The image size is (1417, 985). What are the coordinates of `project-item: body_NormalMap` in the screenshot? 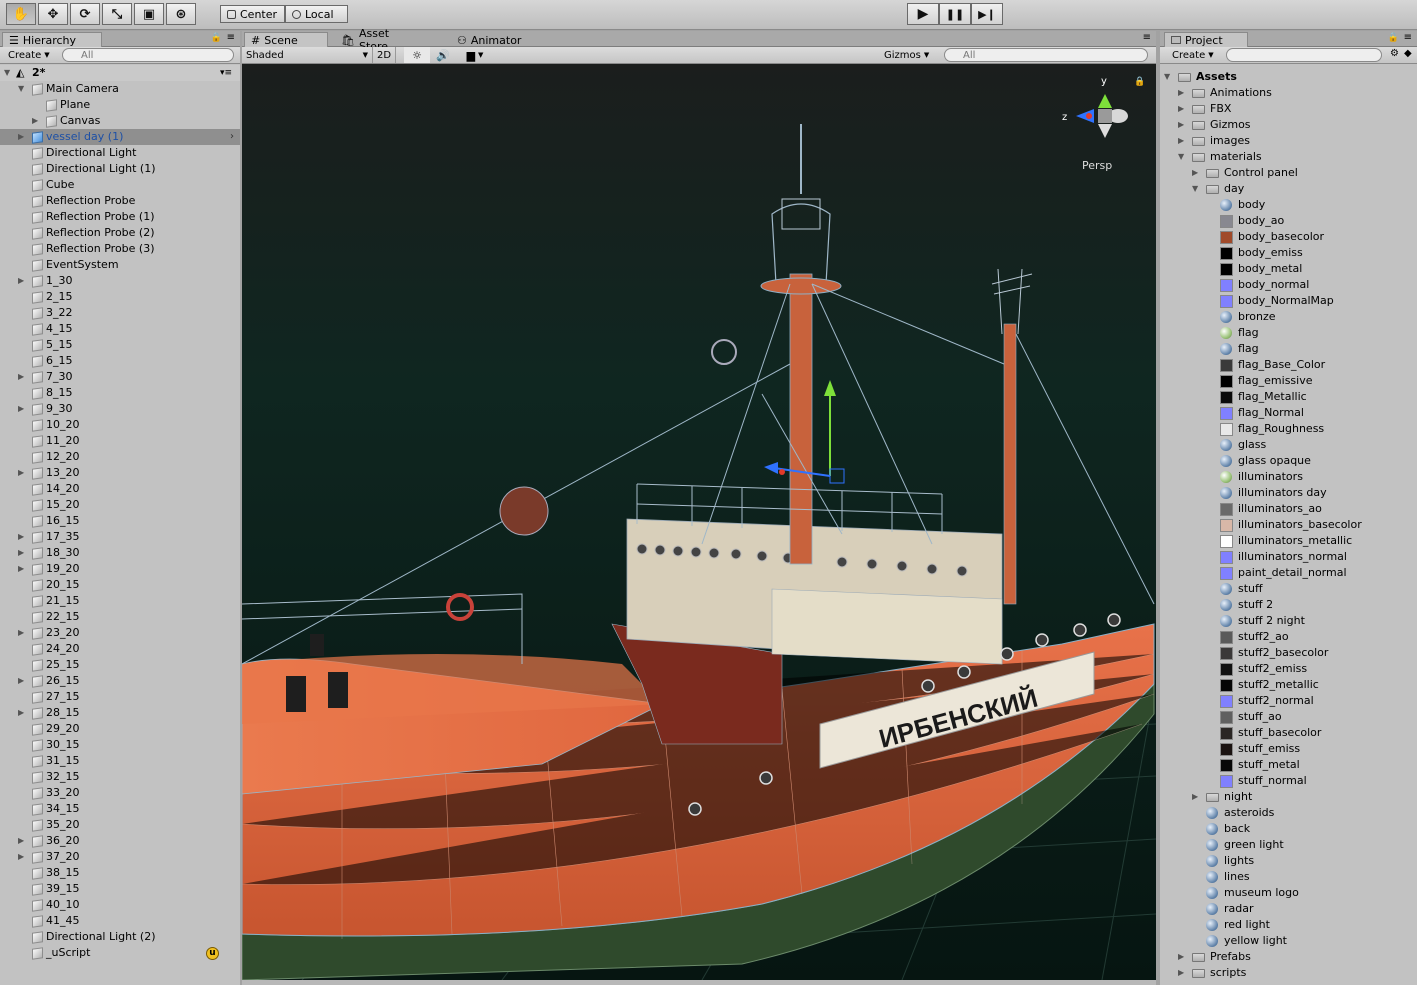 It's located at (1288, 301).